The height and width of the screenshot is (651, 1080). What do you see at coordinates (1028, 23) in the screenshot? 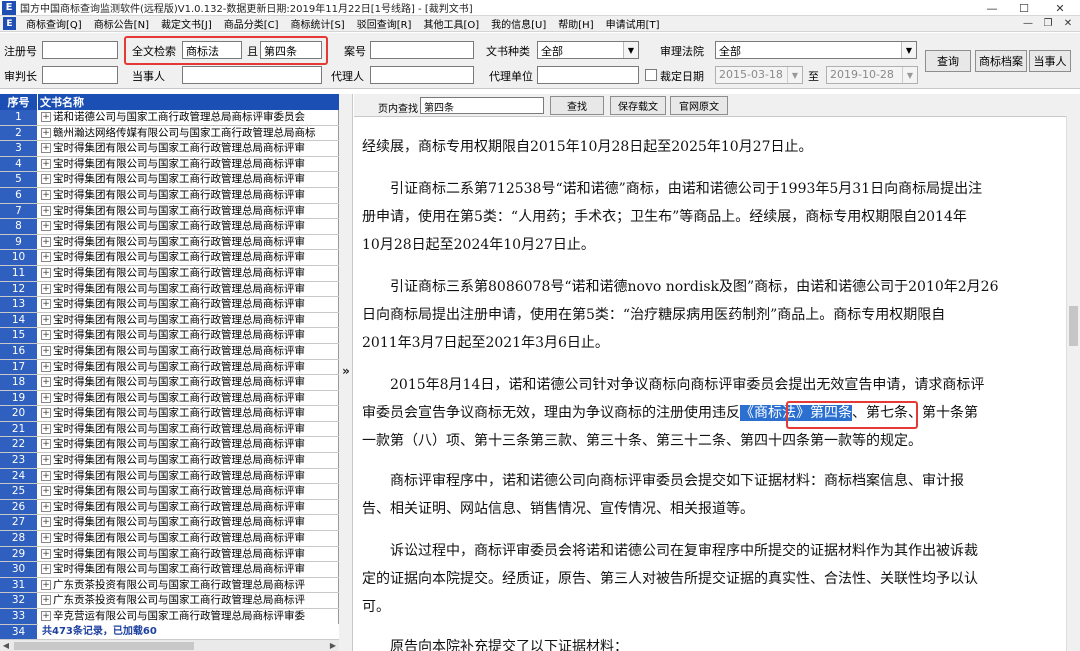
I see `mdi-minimize-button: —` at bounding box center [1028, 23].